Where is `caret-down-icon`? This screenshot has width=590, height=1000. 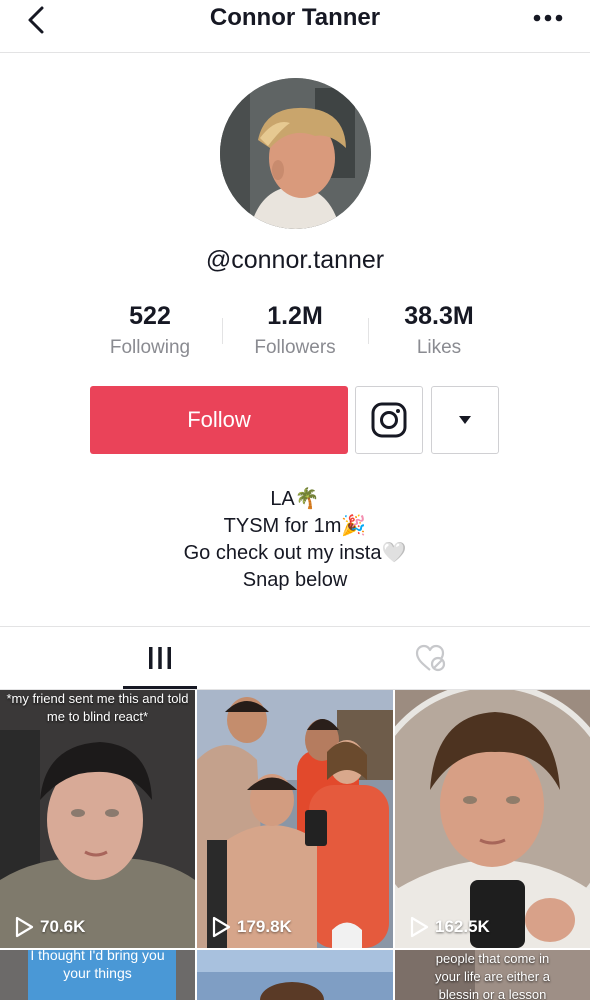
caret-down-icon is located at coordinates (465, 420).